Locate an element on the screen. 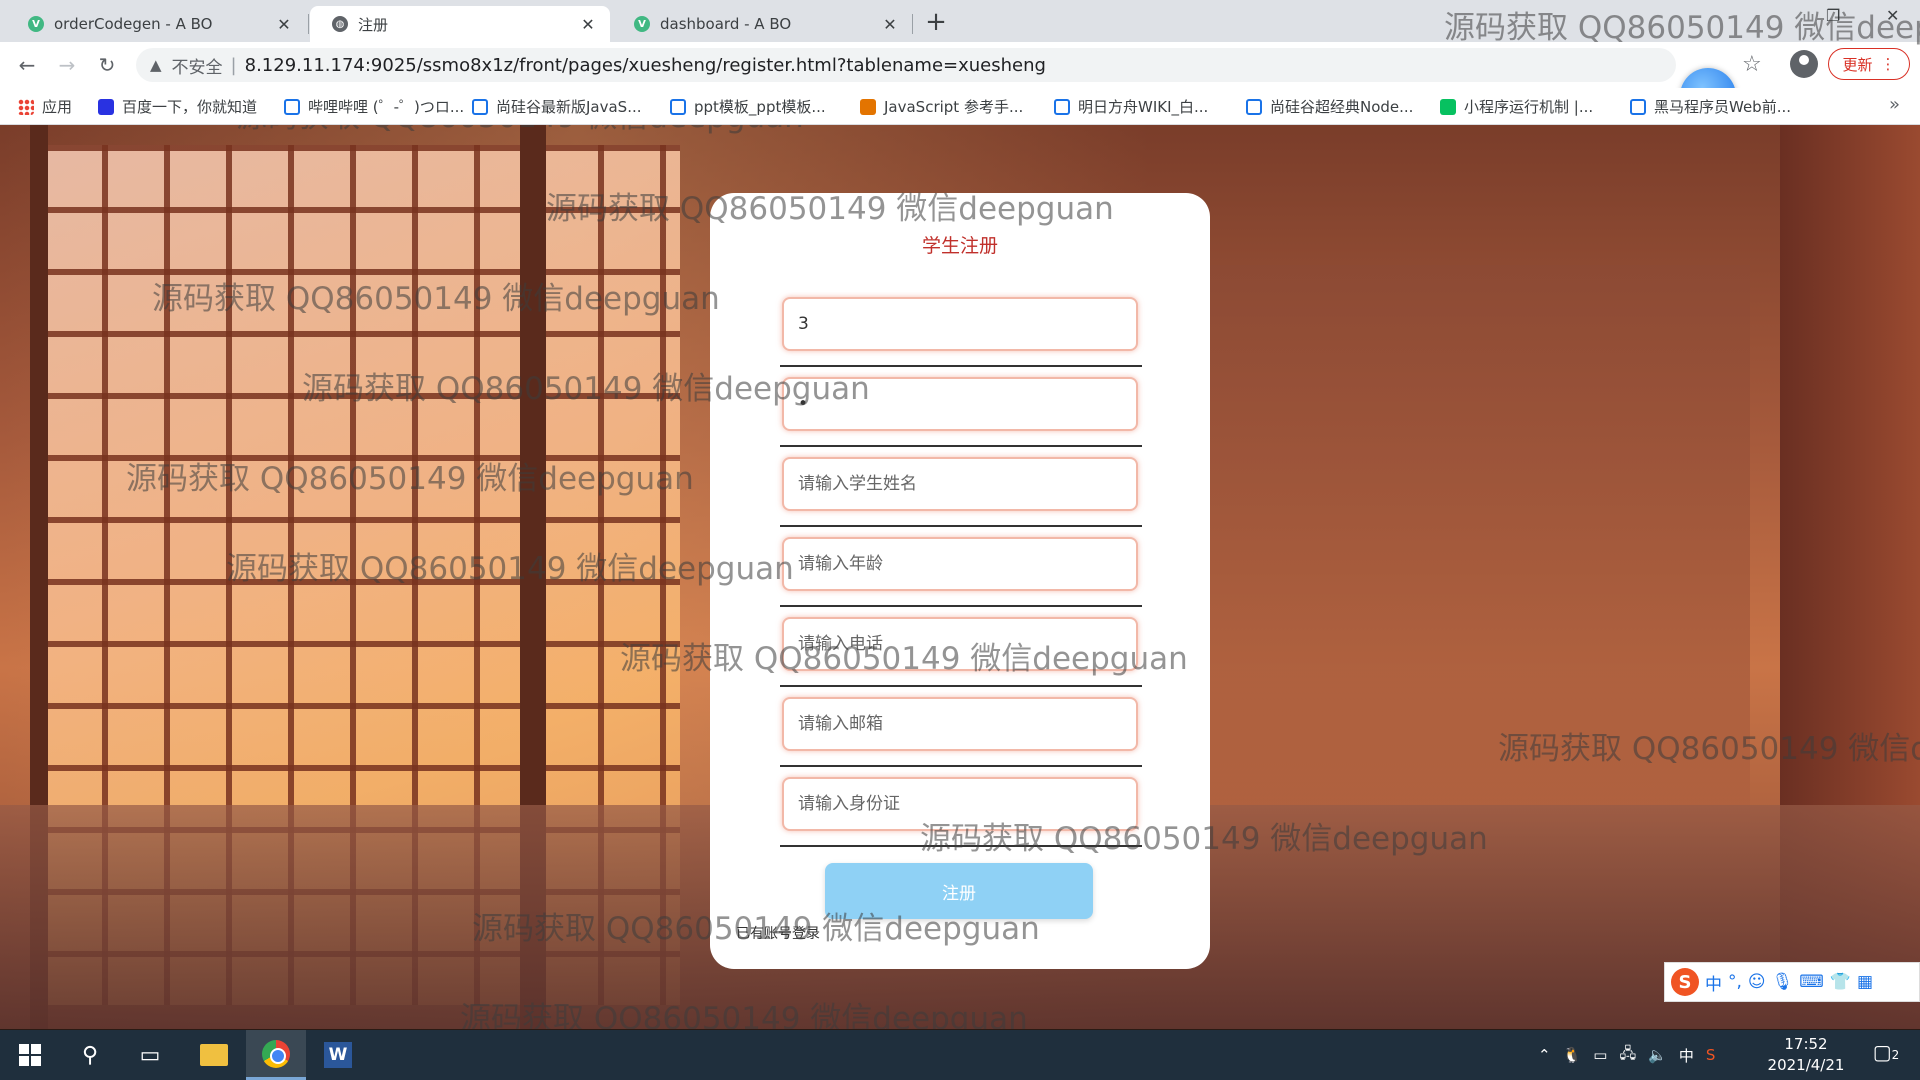 The height and width of the screenshot is (1080, 1920). search-icon: ⚲ is located at coordinates (90, 1055).